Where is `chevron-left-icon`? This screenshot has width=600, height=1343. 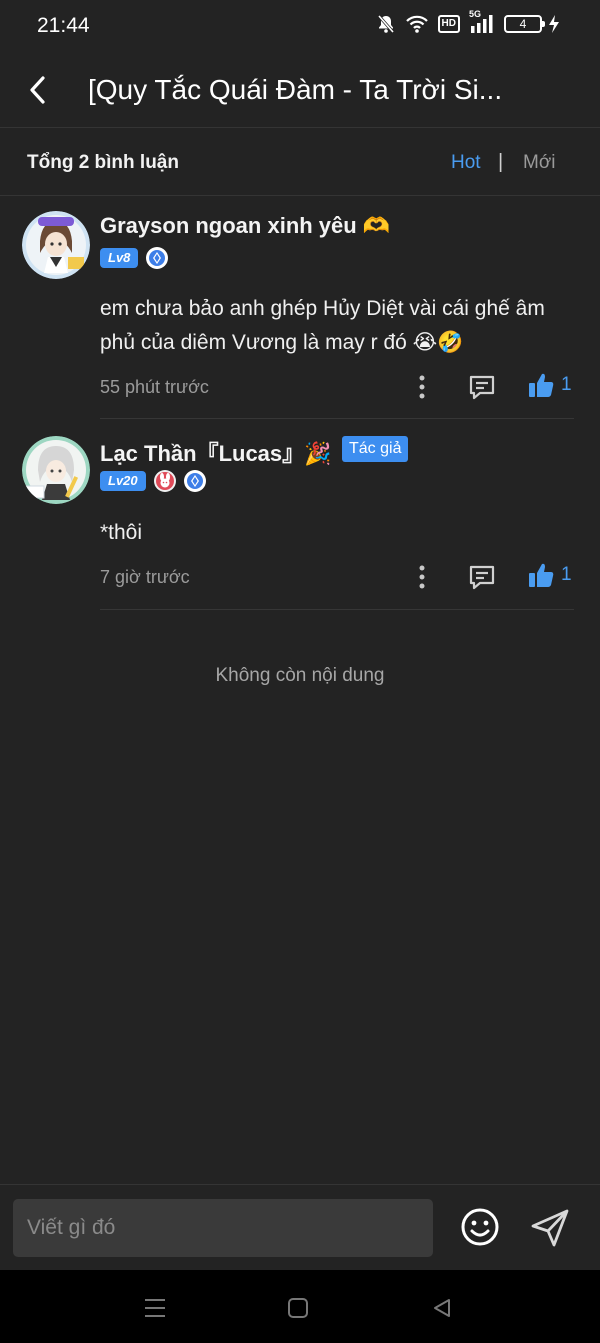 chevron-left-icon is located at coordinates (37, 90).